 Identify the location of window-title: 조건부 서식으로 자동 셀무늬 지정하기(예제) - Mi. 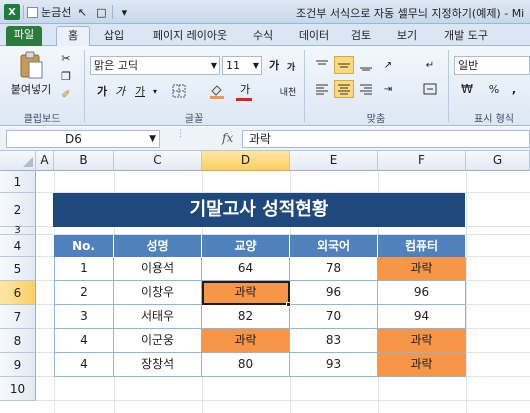
(410, 13).